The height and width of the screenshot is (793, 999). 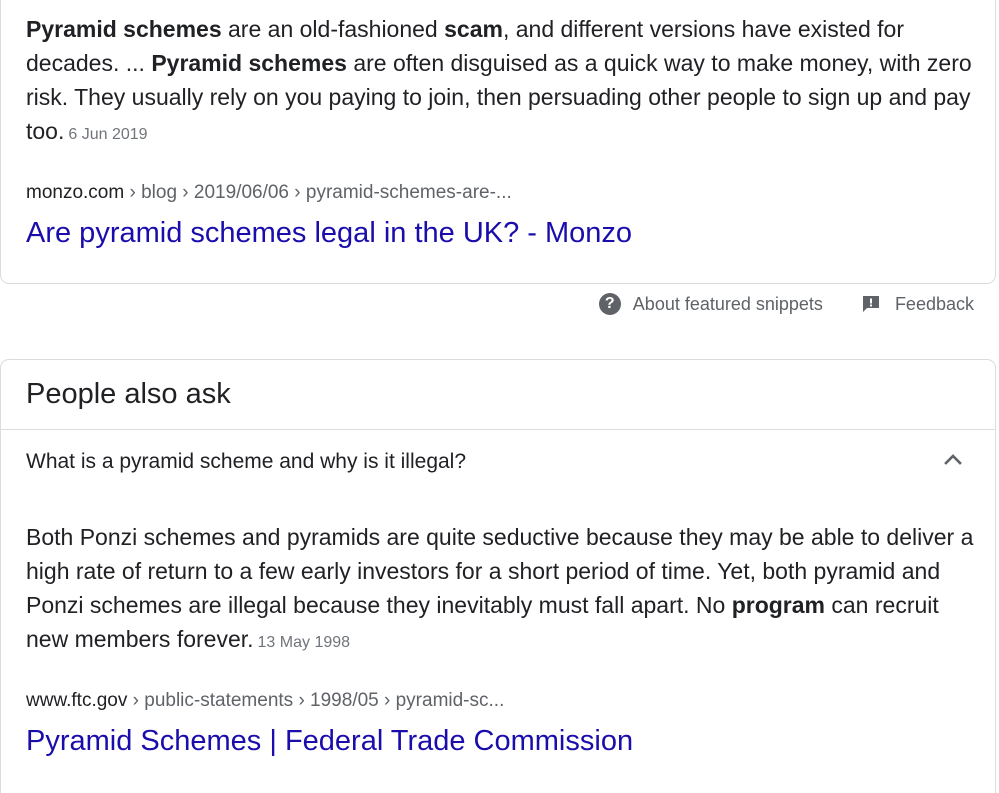 What do you see at coordinates (953, 459) in the screenshot?
I see `chevron-up-icon` at bounding box center [953, 459].